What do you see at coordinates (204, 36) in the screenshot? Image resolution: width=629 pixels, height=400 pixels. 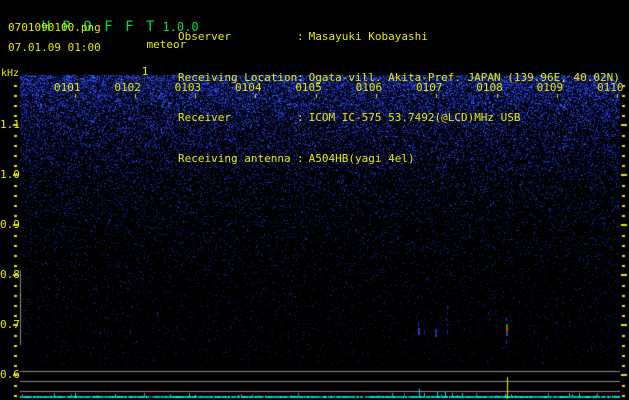 I see `station-label: Observer` at bounding box center [204, 36].